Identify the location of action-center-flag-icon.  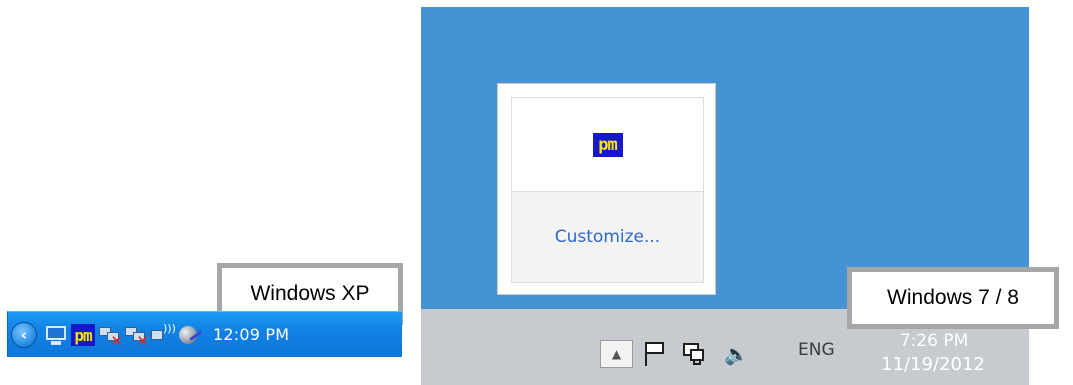
(654, 354).